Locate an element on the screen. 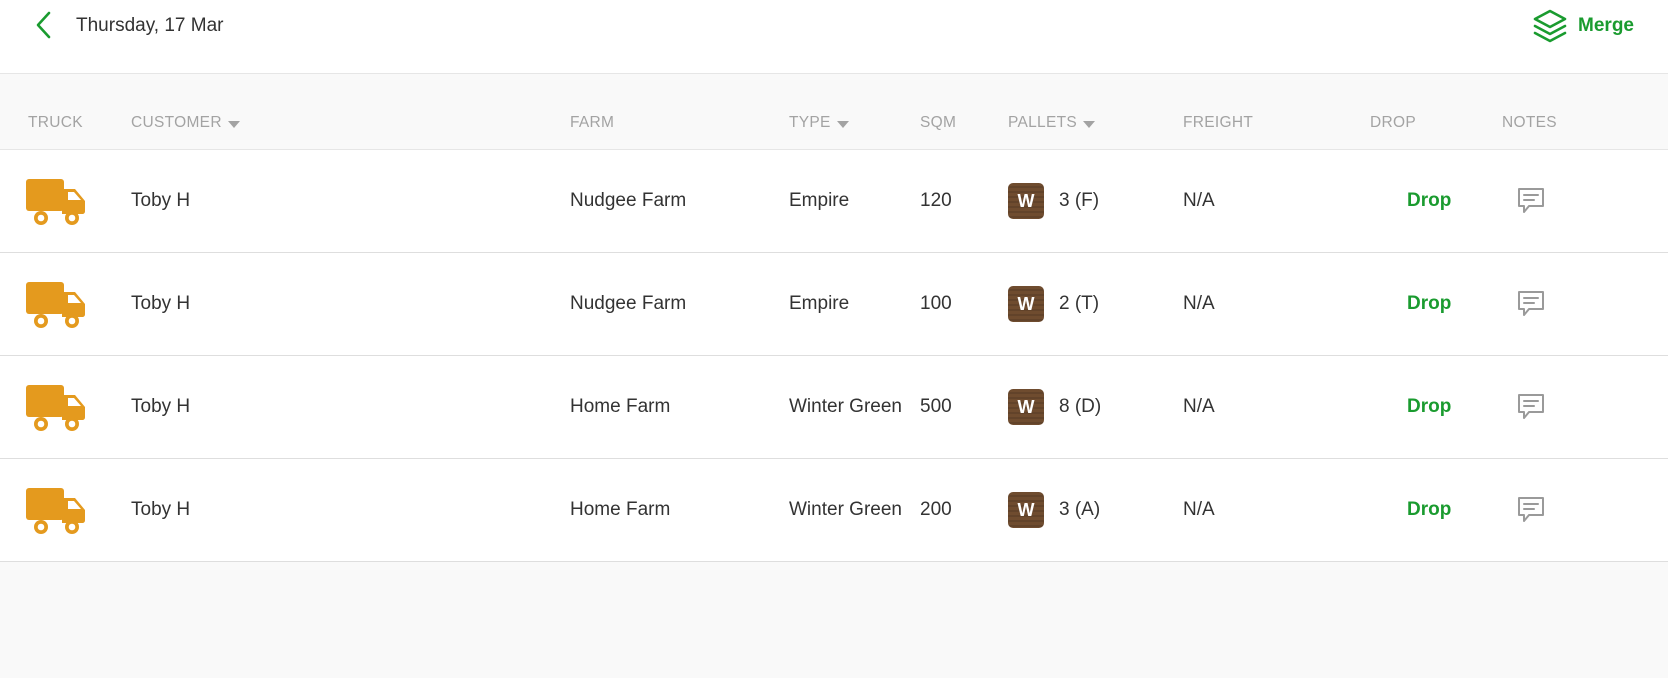 The width and height of the screenshot is (1668, 678). layers-icon is located at coordinates (1550, 26).